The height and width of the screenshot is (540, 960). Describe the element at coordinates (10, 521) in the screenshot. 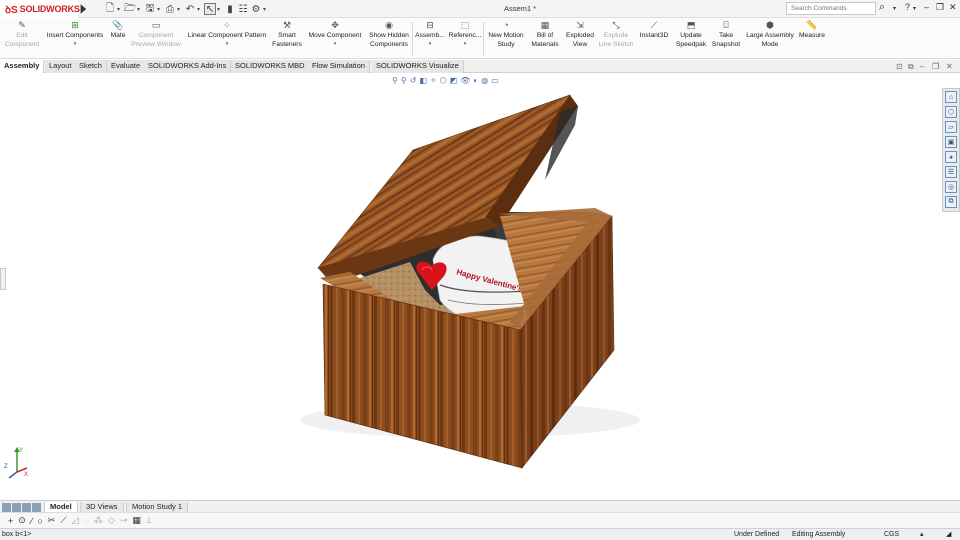

I see `point-icon: +` at that location.